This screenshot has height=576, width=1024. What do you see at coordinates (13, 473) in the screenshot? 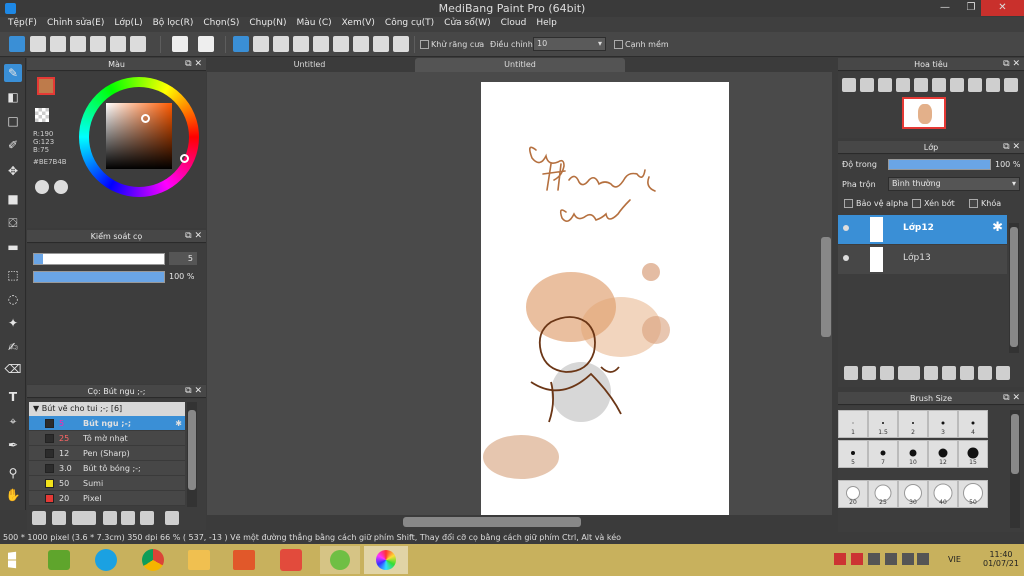
I see `eyedropper-tool-icon: ⚲` at bounding box center [13, 473].